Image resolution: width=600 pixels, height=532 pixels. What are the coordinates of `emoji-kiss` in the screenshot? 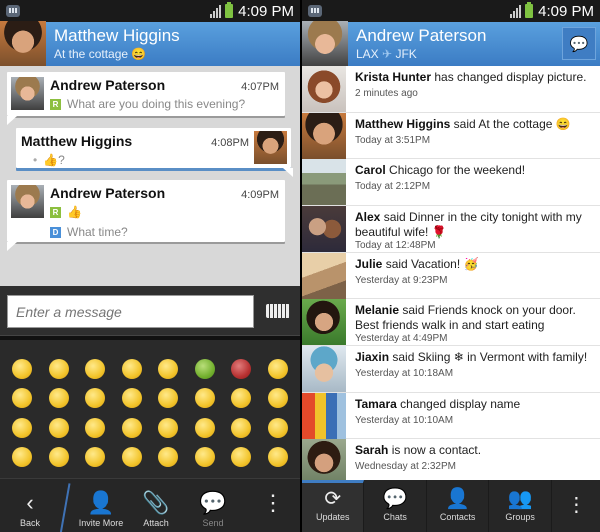 It's located at (95, 458).